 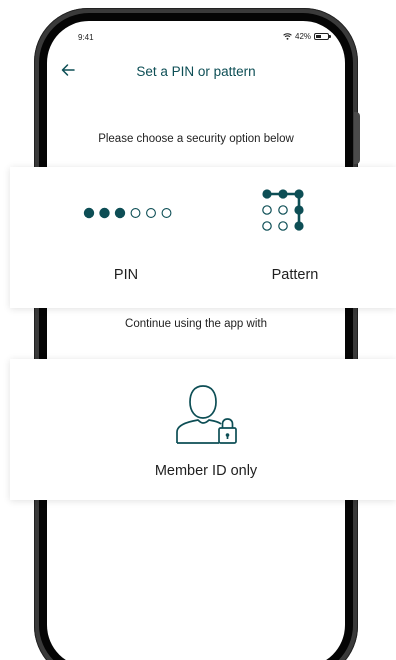 What do you see at coordinates (106, 237) in the screenshot?
I see `pin-option: PIN` at bounding box center [106, 237].